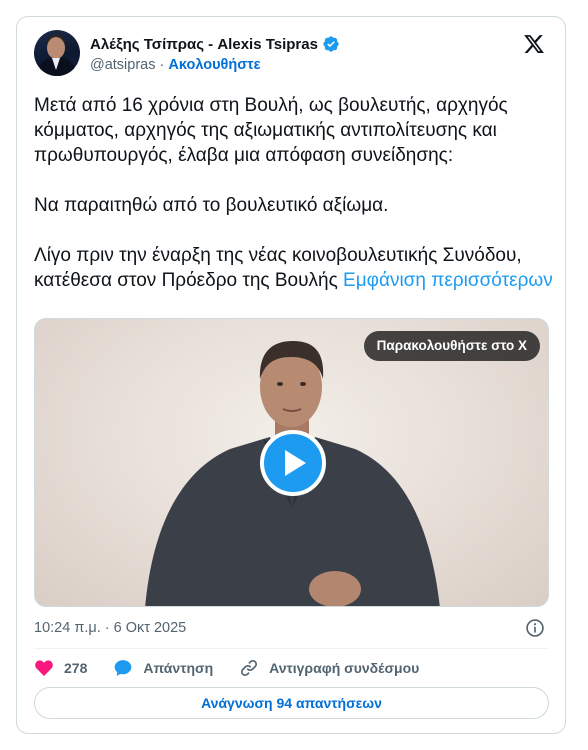  Describe the element at coordinates (123, 668) in the screenshot. I see `reply-bubble-icon` at that location.